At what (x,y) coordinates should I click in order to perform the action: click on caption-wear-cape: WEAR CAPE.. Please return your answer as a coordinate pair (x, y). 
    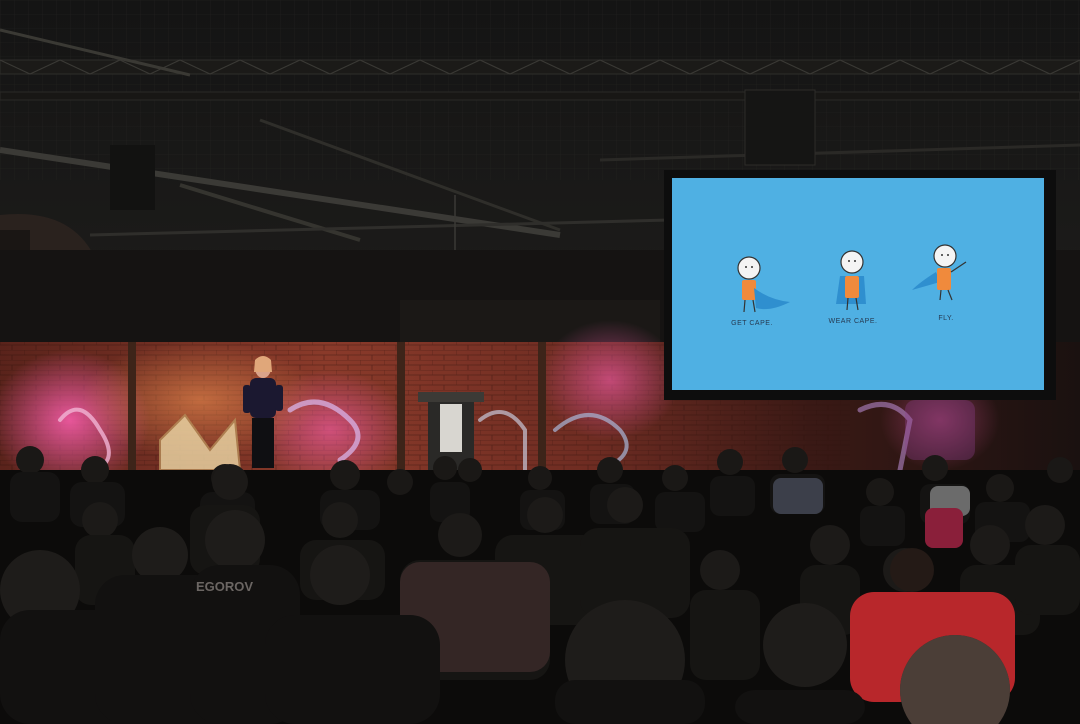
    Looking at the image, I should click on (853, 321).